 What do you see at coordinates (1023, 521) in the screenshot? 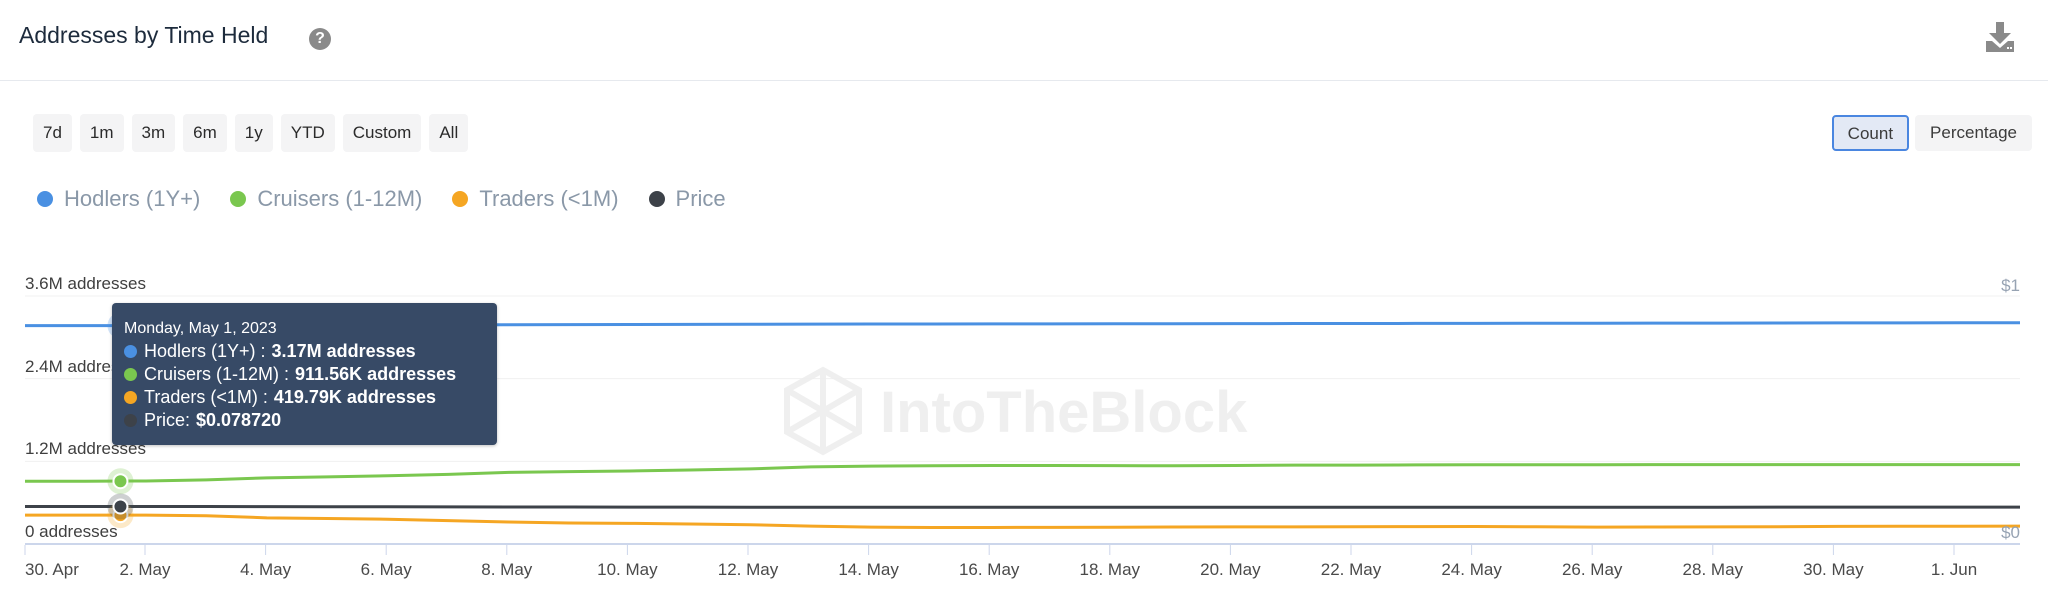
I see `series-line-traders` at bounding box center [1023, 521].